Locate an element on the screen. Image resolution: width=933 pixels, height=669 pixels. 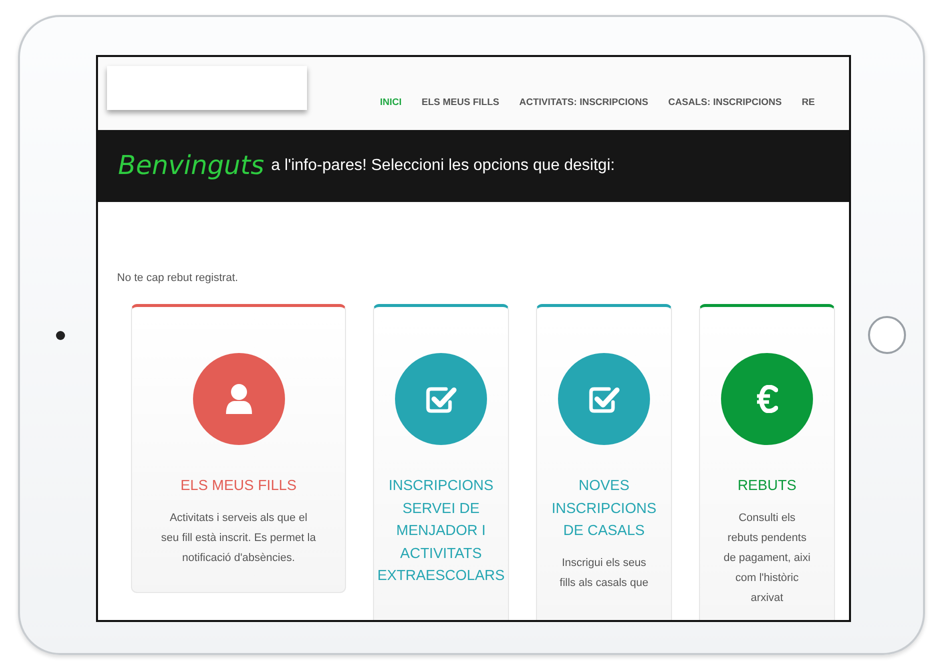
card-title: NOVES INSCRIPCIONS DE CASALS is located at coordinates (604, 509).